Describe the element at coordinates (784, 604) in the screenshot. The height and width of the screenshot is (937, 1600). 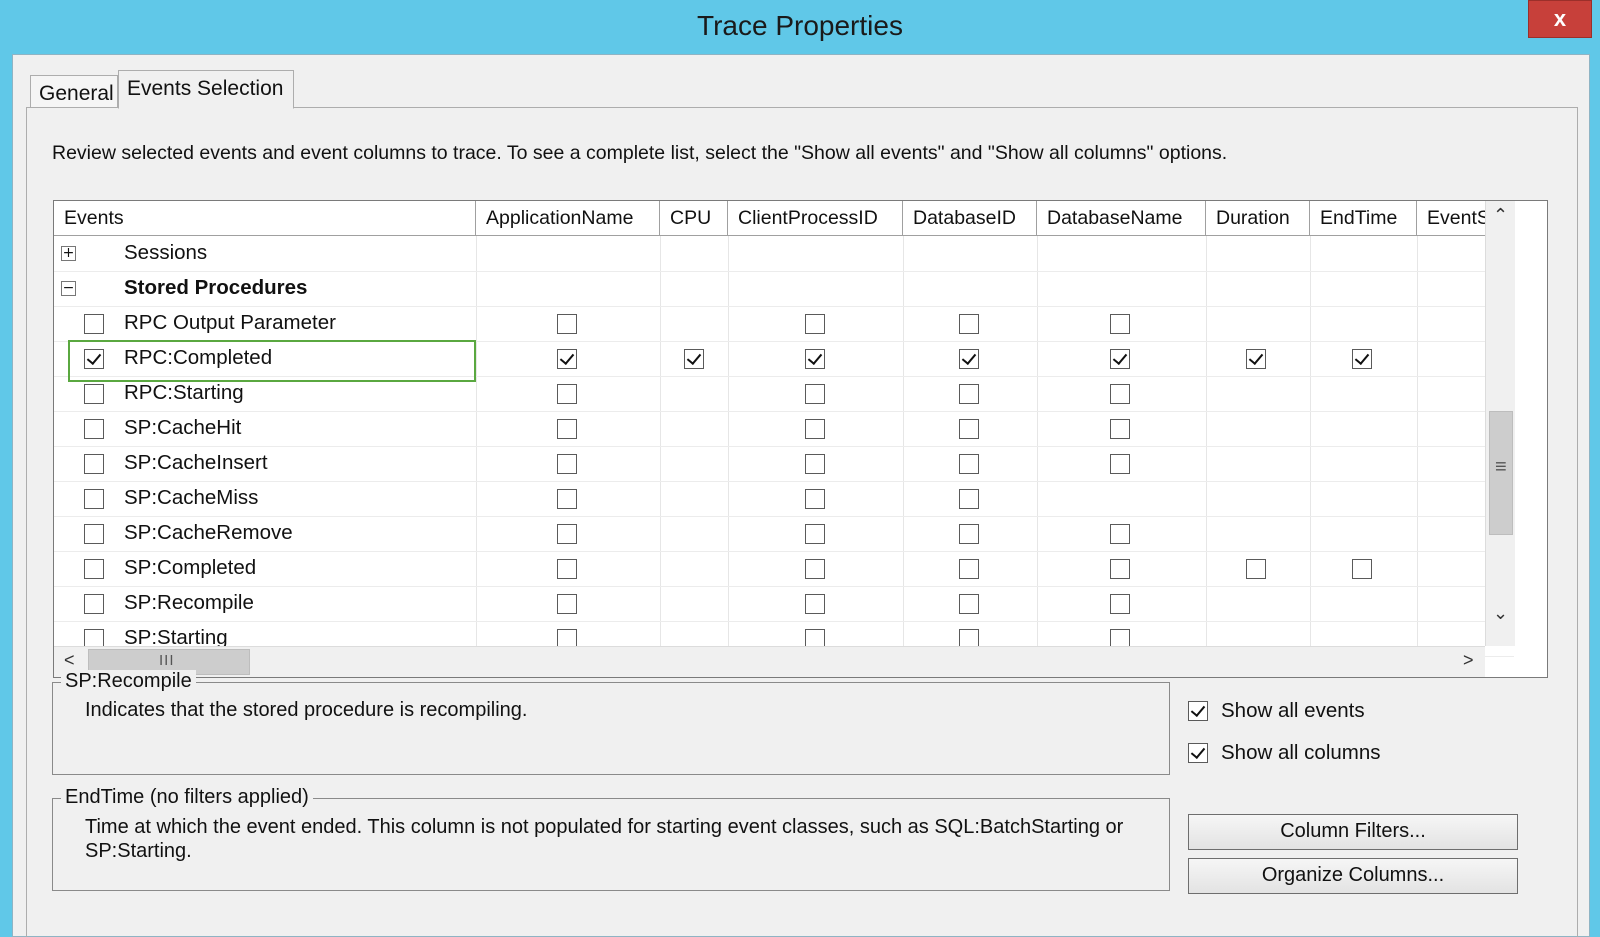
I see `event-row: SP:Recompile` at that location.